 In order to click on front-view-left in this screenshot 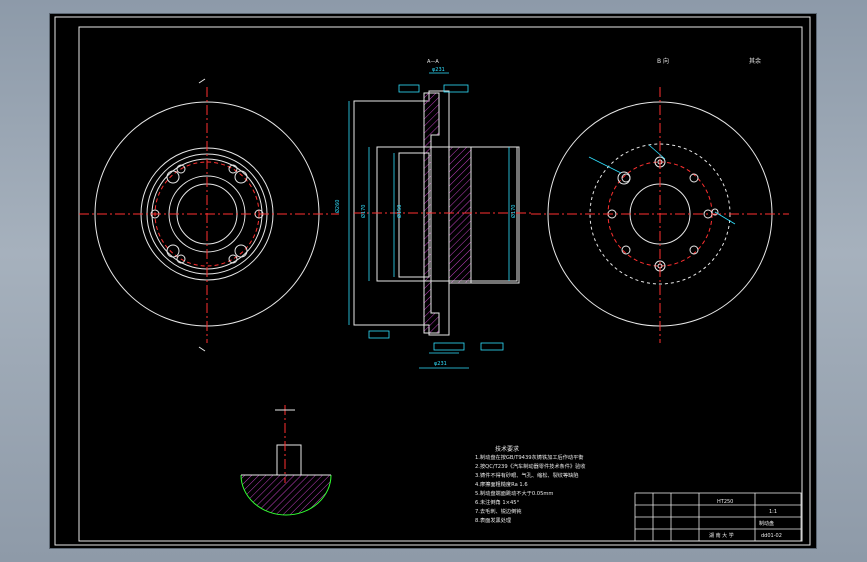, I will do `click(209, 215)`.